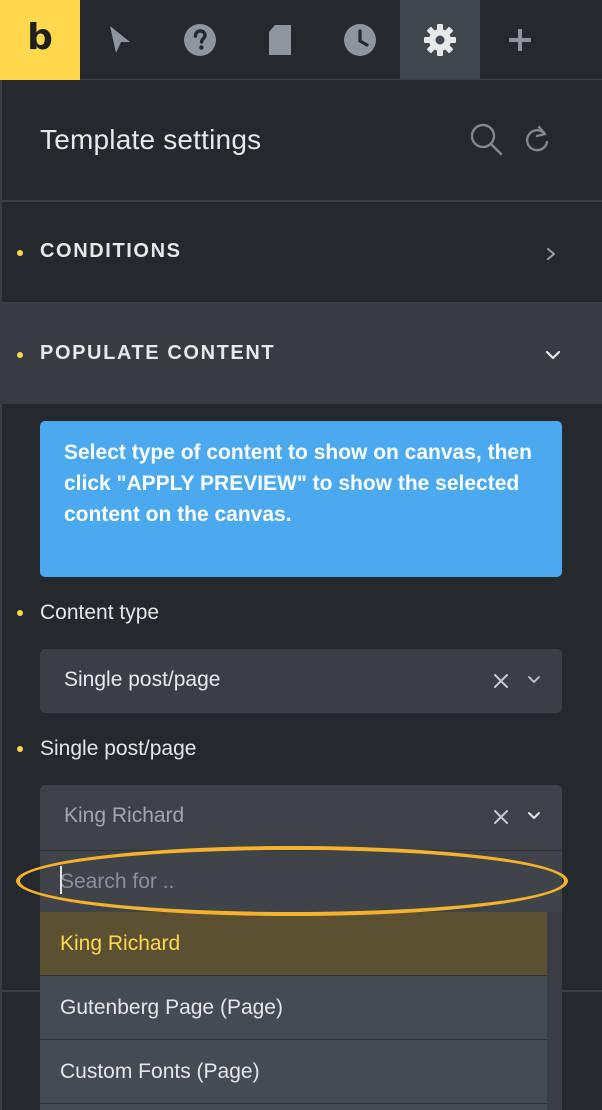 The width and height of the screenshot is (602, 1110). What do you see at coordinates (111, 251) in the screenshot?
I see `conditions-label: CONDITIONS` at bounding box center [111, 251].